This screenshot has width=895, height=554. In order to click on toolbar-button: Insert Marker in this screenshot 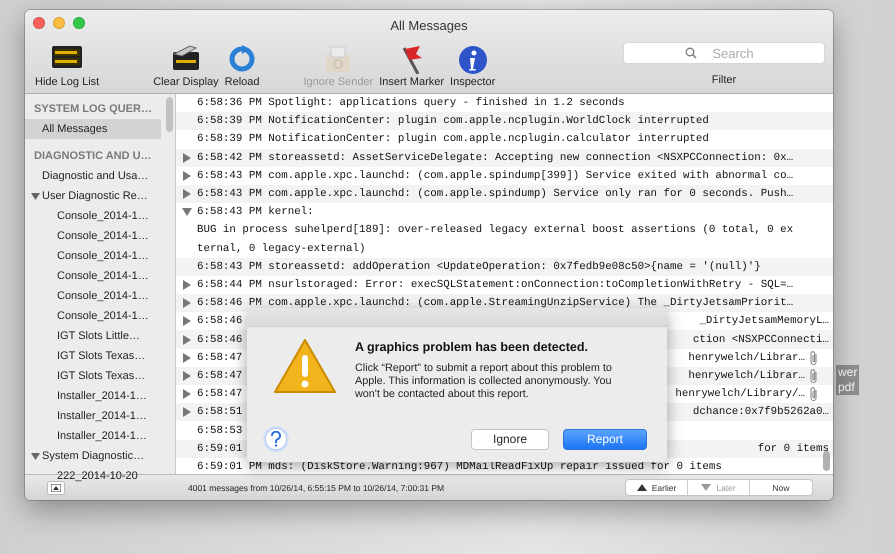, I will do `click(412, 63)`.